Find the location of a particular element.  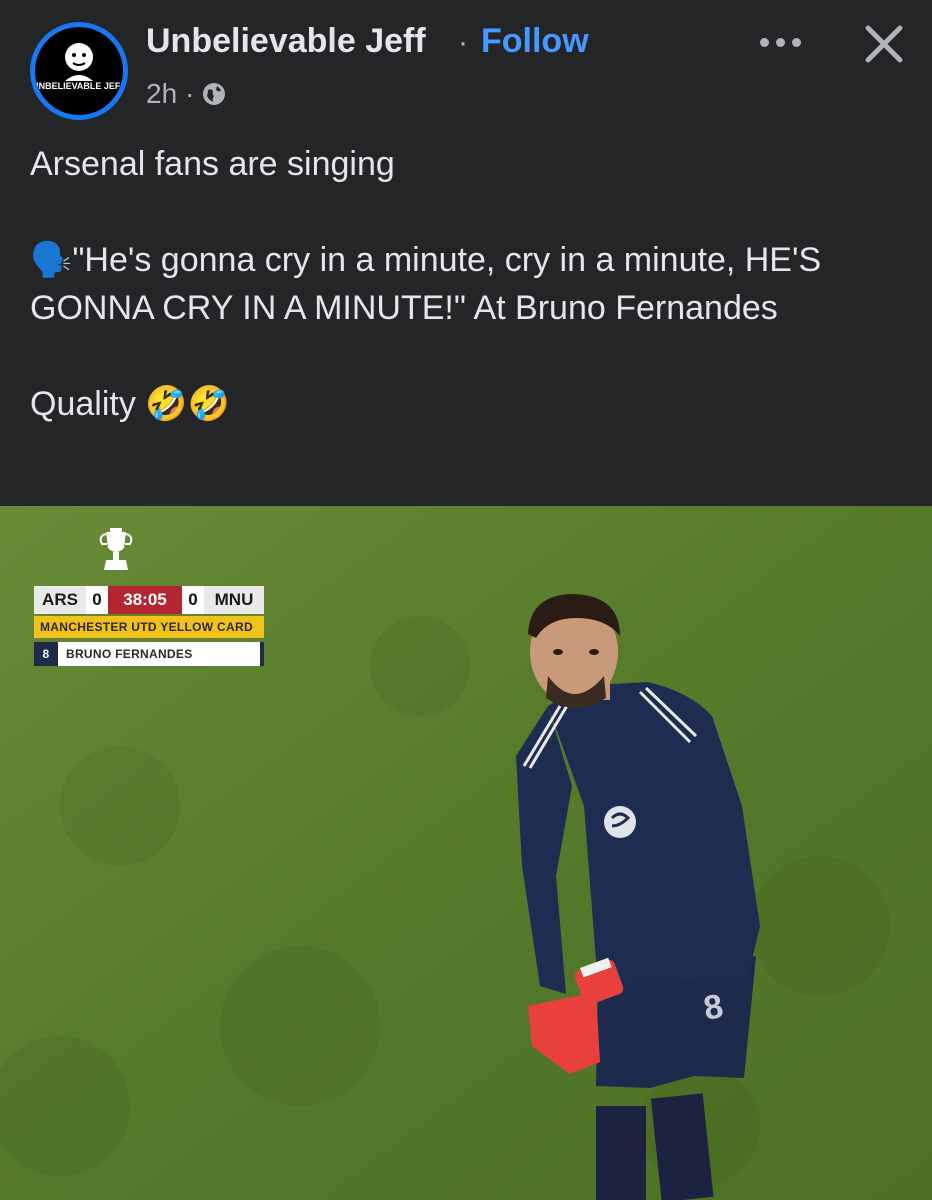

home-team: ARS is located at coordinates (60, 600).